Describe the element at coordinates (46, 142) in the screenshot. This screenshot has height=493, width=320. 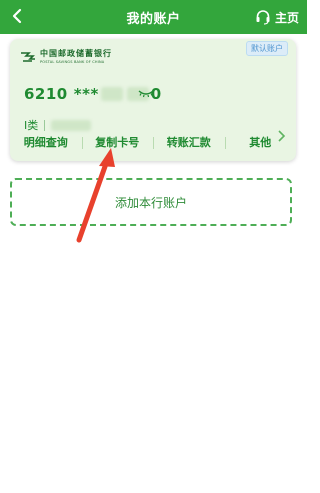
I see `transaction-details-button: 明细查询` at that location.